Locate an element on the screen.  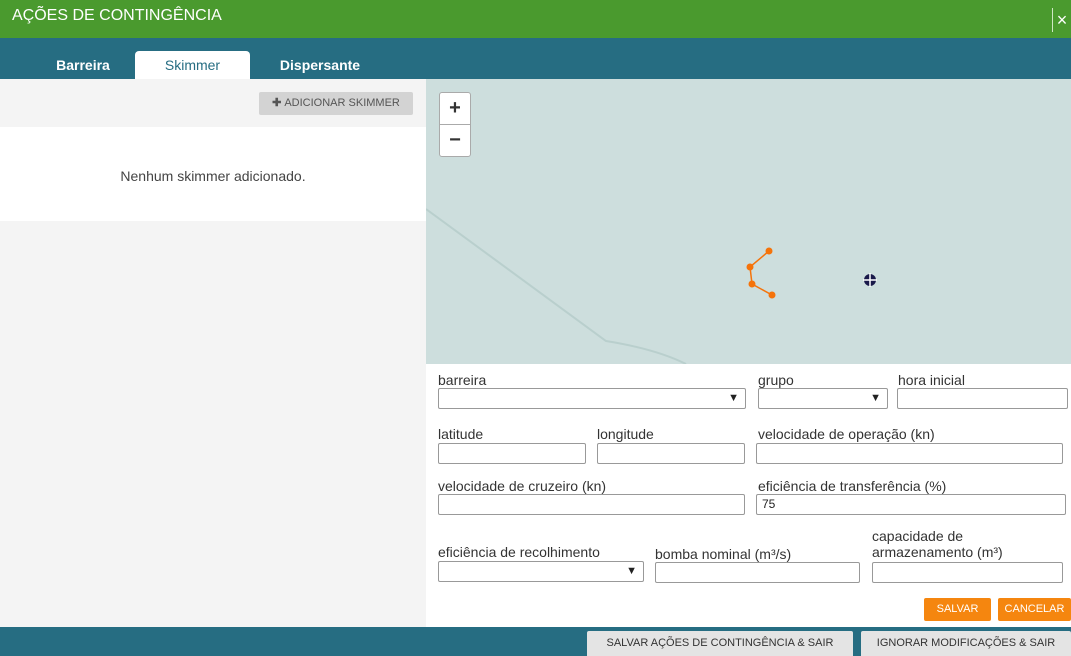
longitude-input is located at coordinates (671, 453).